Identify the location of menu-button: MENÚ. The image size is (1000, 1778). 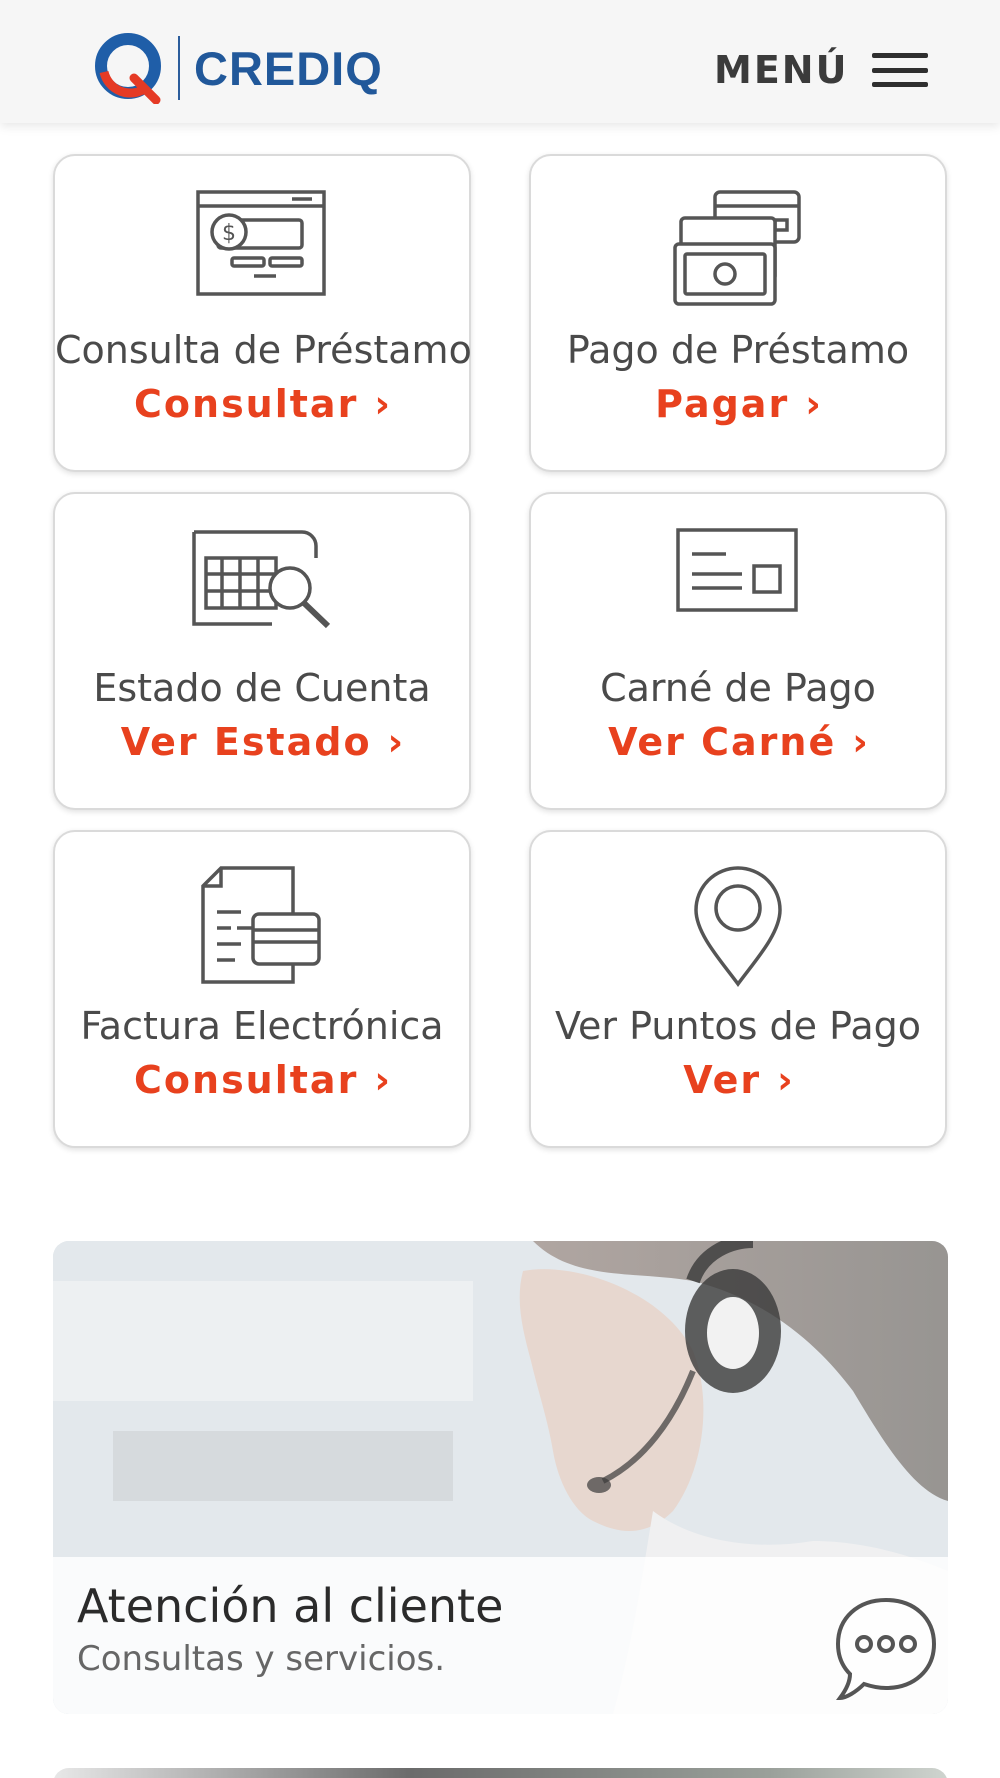
(821, 70).